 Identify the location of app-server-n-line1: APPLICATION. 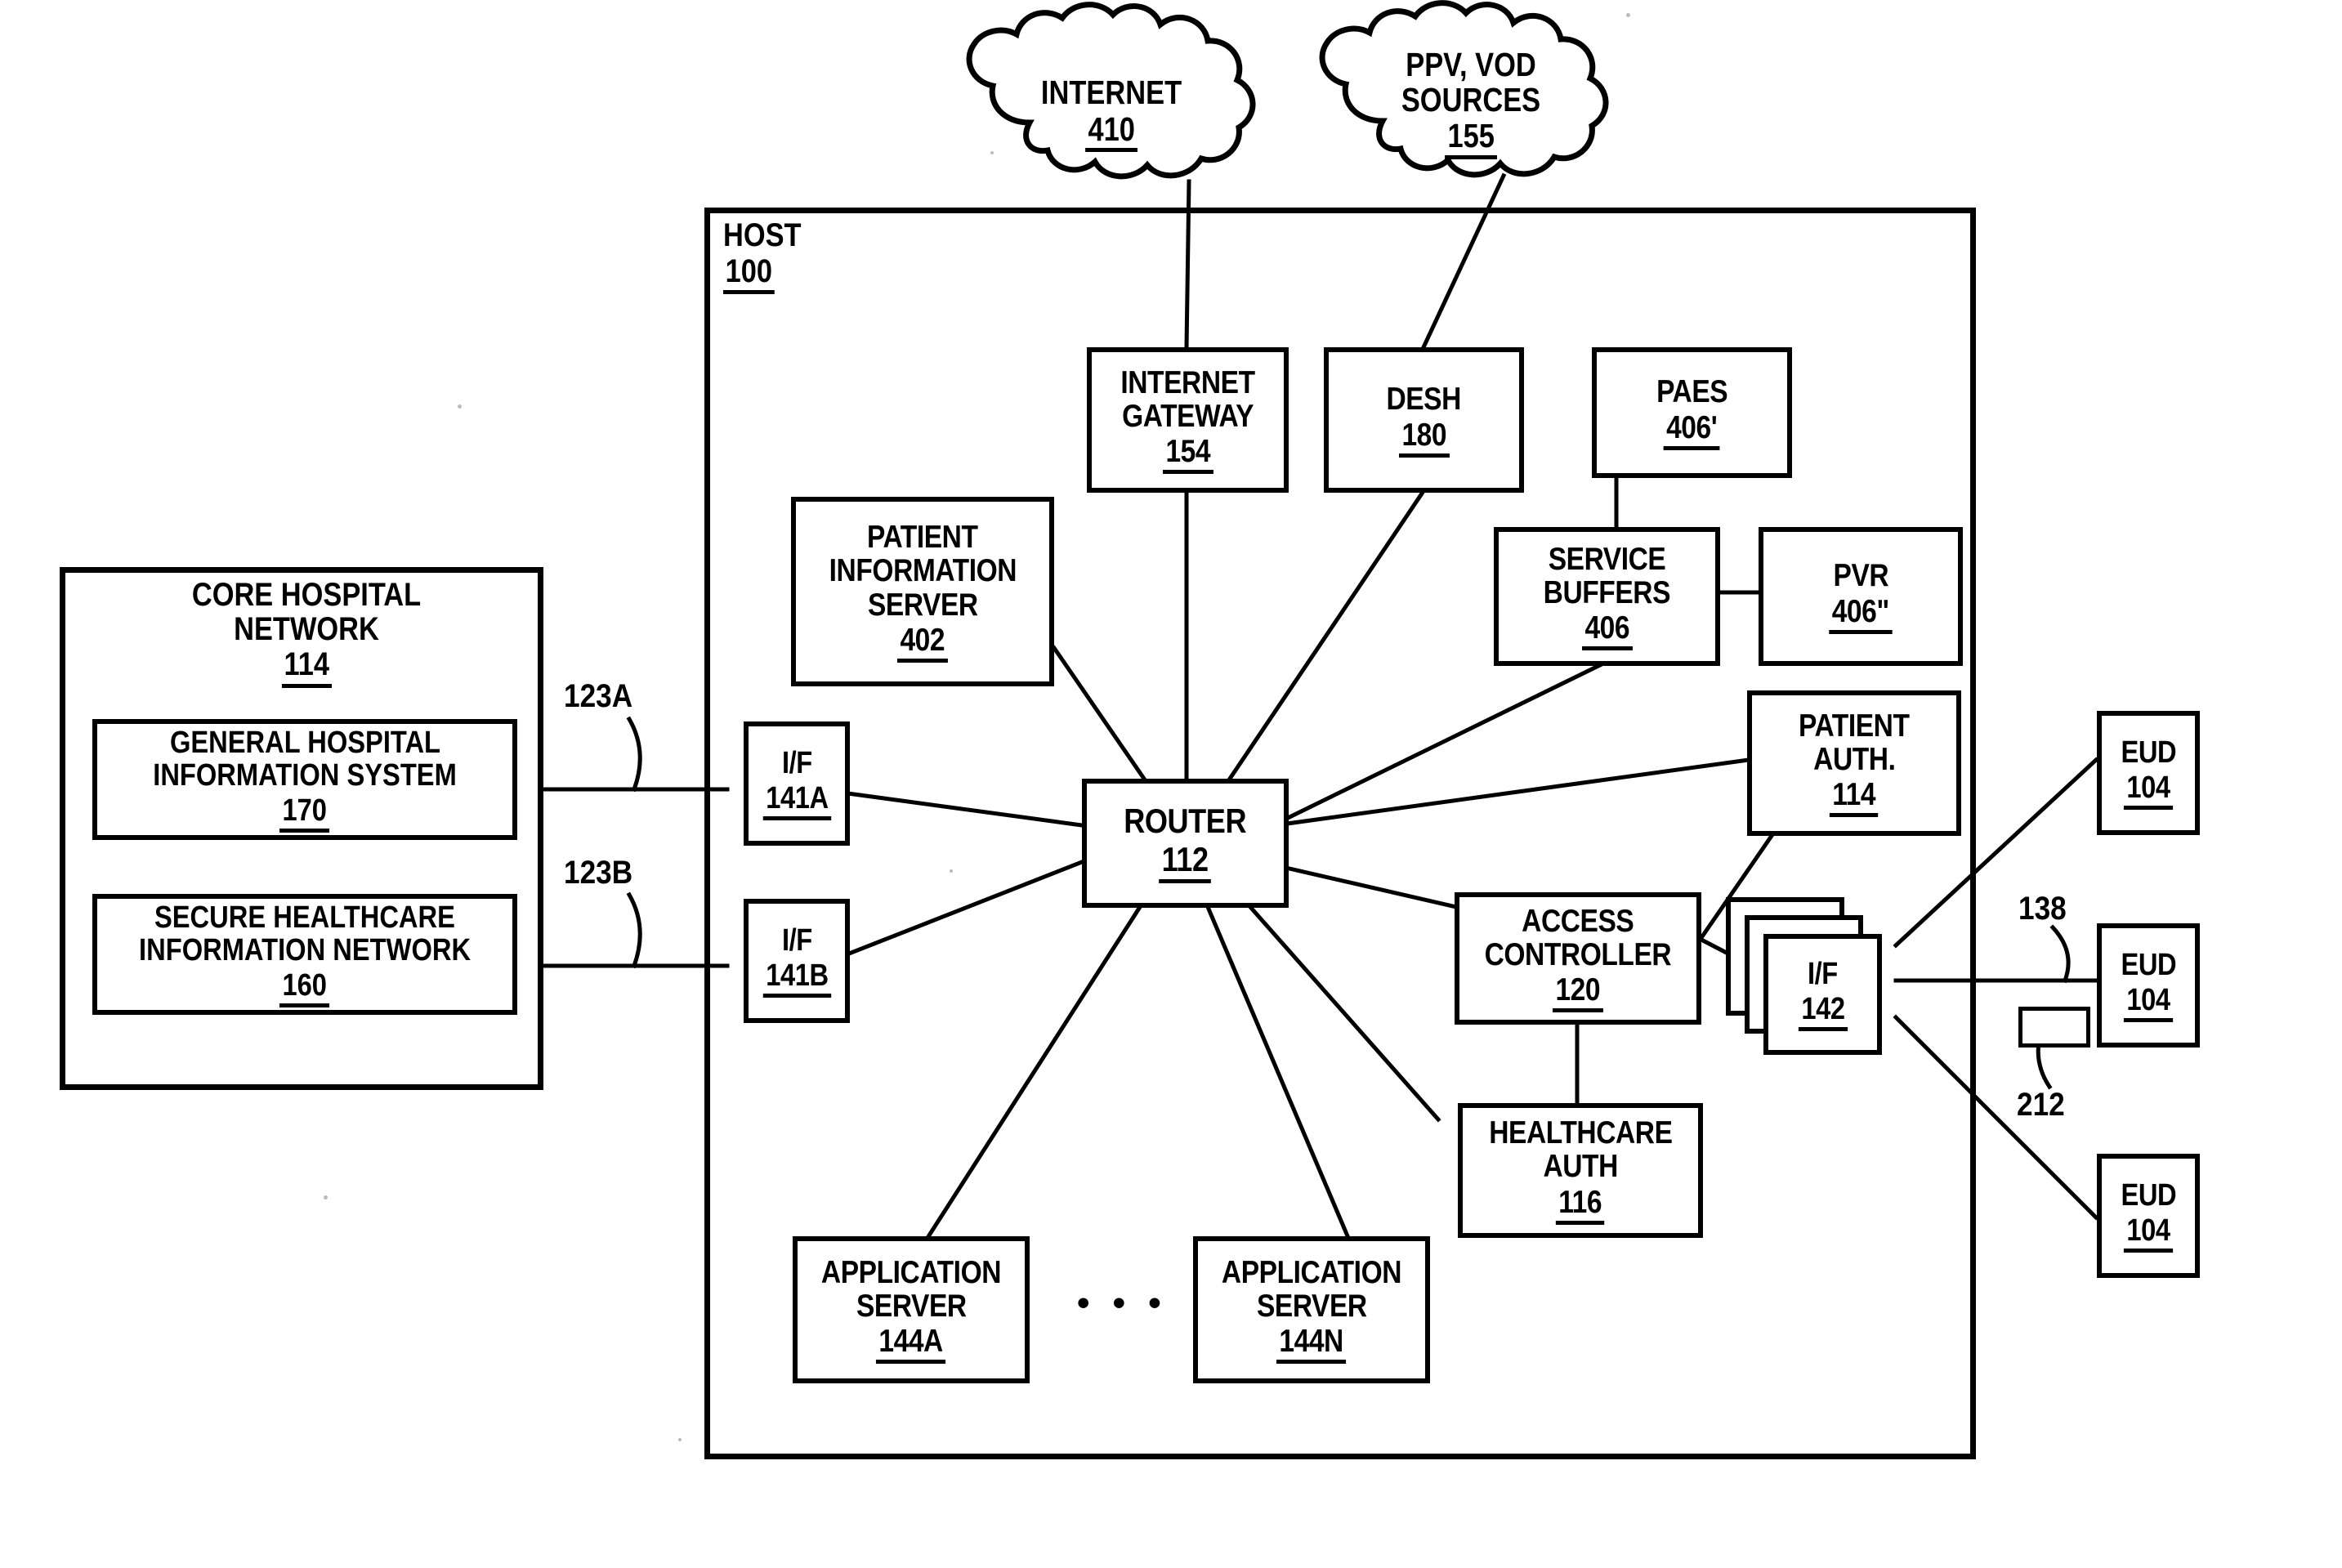
(1311, 1272).